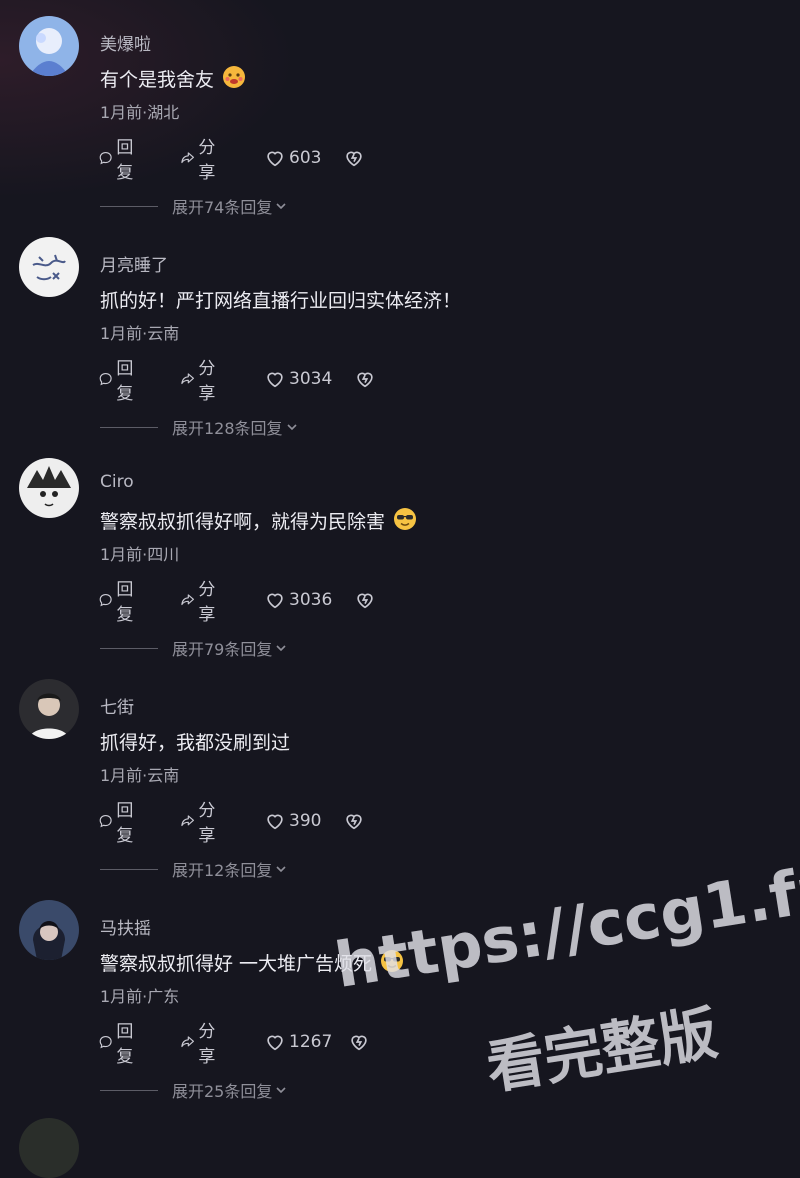  I want to click on expand-replies-button: 展开74条回复, so click(194, 206).